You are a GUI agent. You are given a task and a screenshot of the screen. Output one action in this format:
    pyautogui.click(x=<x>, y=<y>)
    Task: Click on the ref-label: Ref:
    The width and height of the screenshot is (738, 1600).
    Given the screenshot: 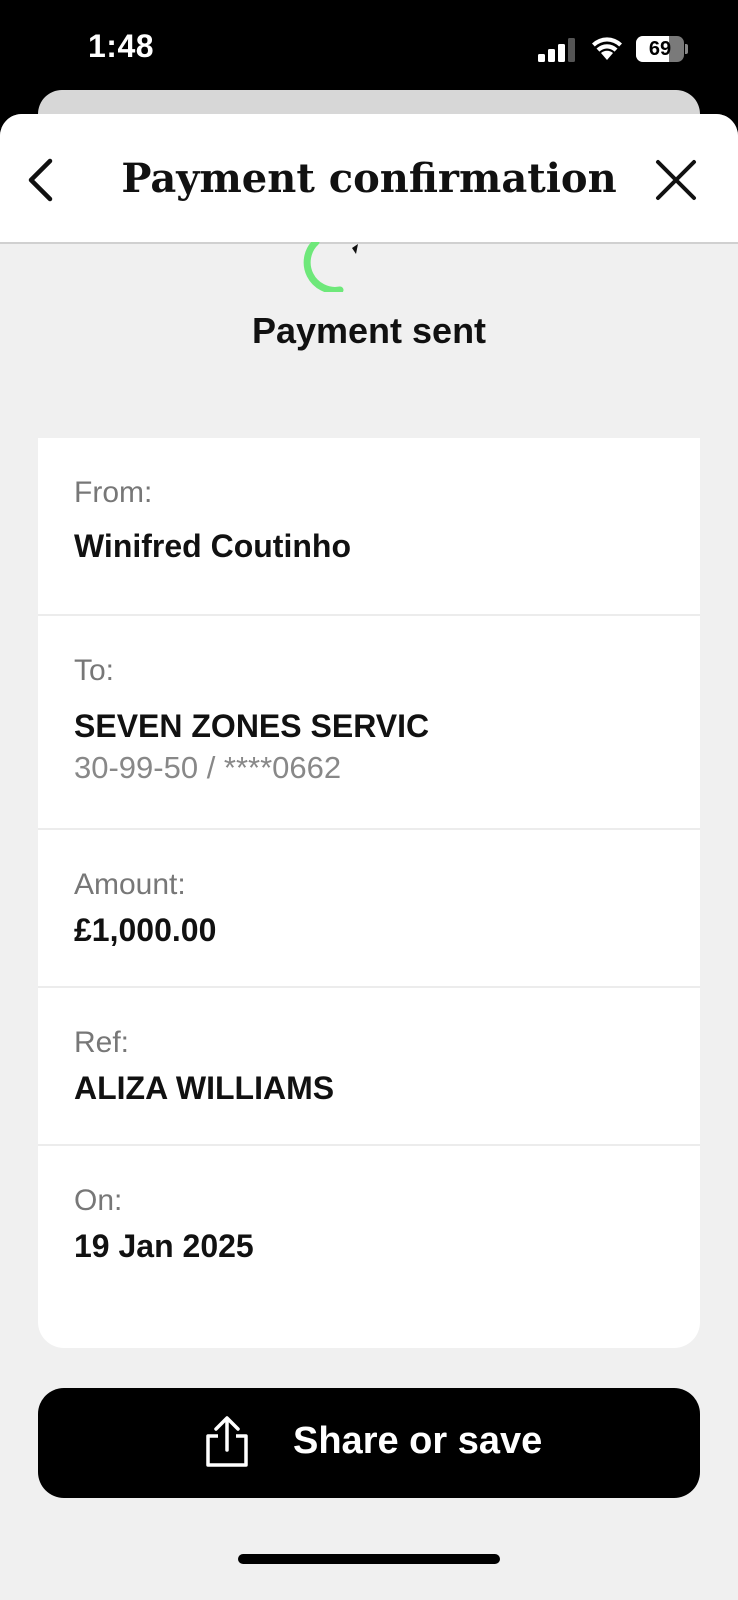 What is the action you would take?
    pyautogui.click(x=102, y=1042)
    